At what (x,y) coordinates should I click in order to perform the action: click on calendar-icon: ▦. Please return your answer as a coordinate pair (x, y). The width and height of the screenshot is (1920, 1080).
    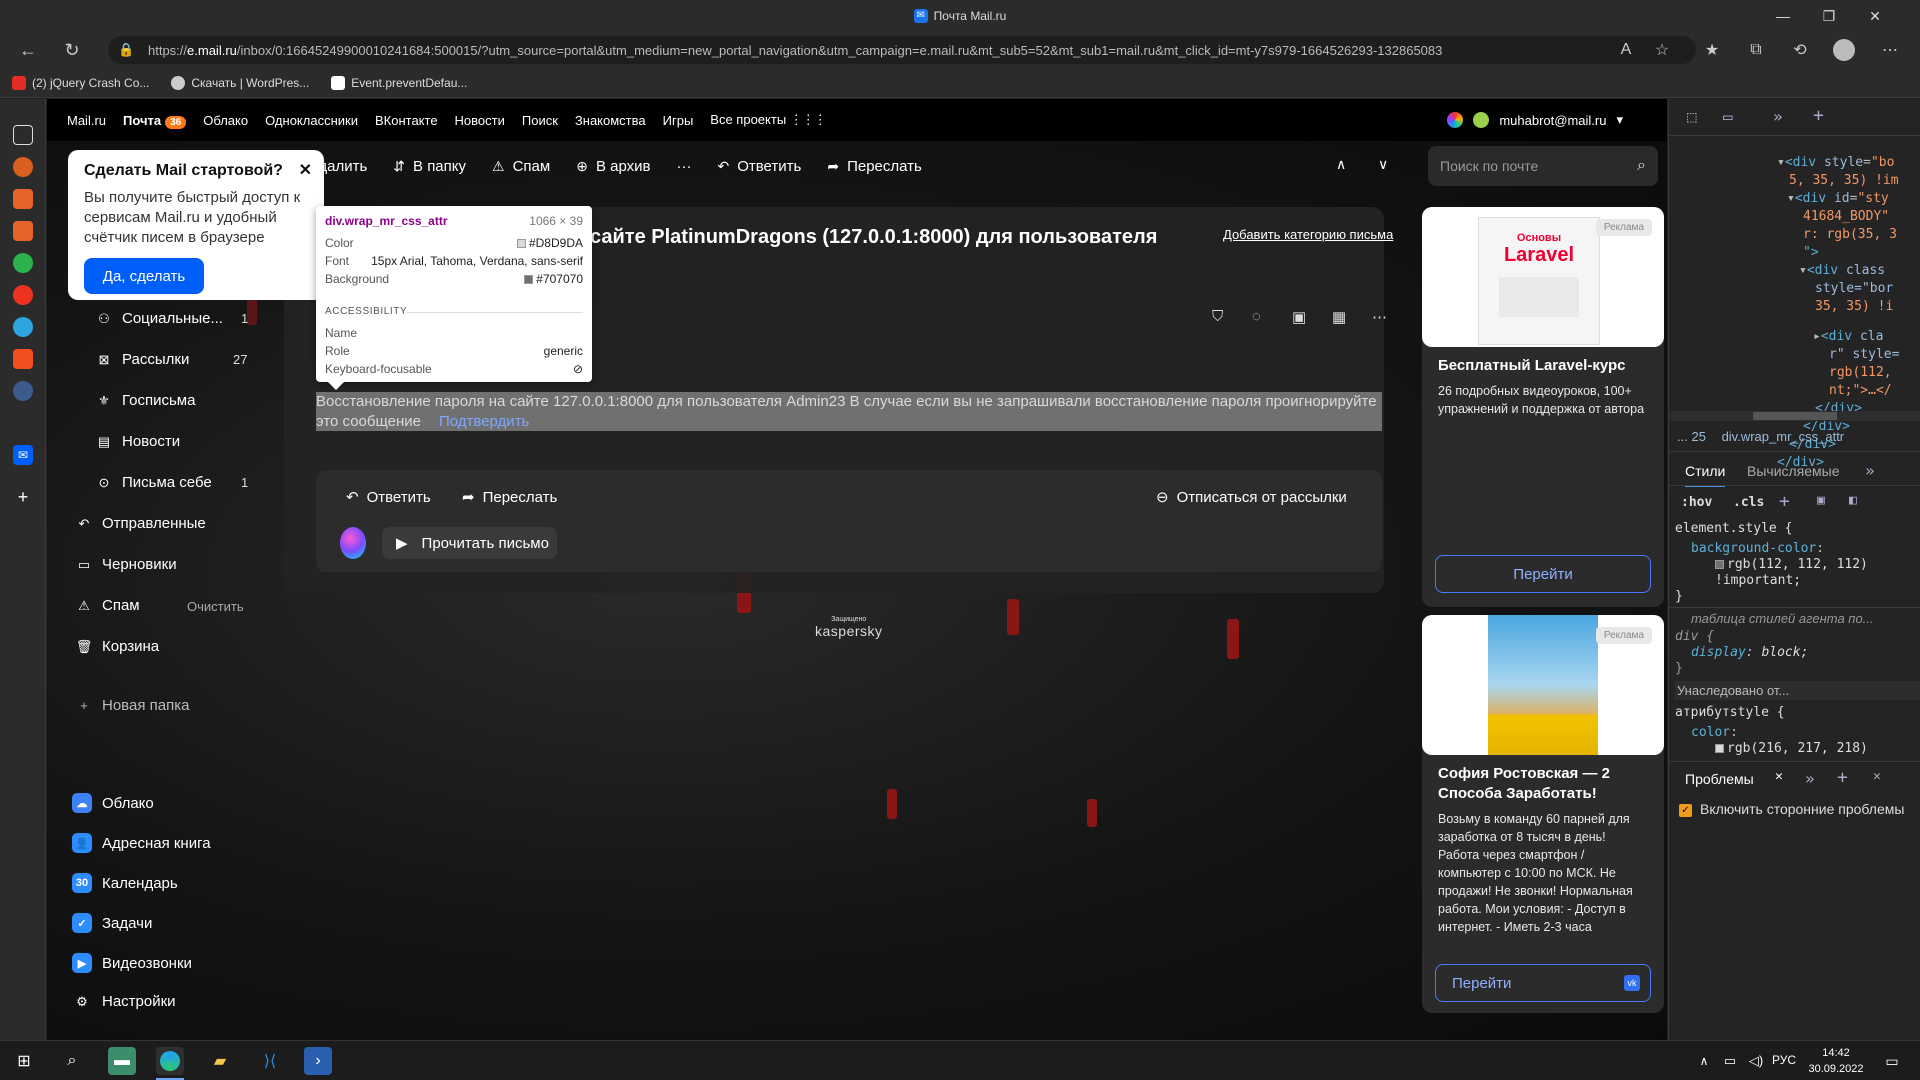
    Looking at the image, I should click on (1339, 317).